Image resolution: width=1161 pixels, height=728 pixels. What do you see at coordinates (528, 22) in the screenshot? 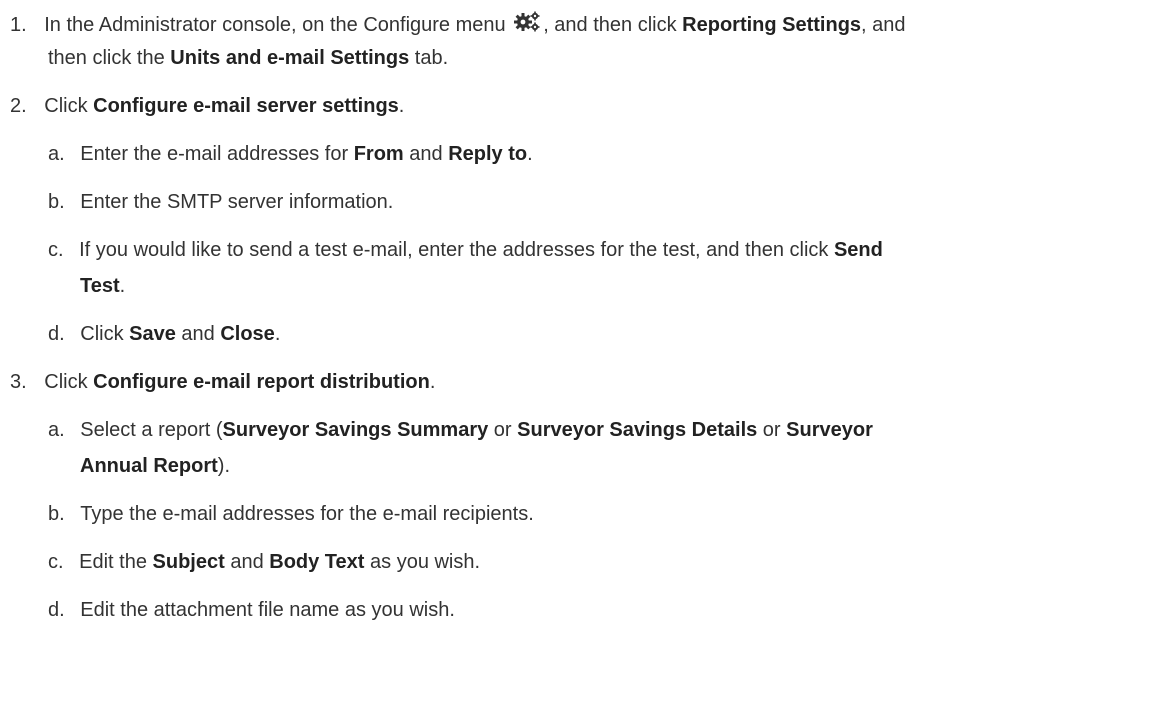
I see `gears-icon` at bounding box center [528, 22].